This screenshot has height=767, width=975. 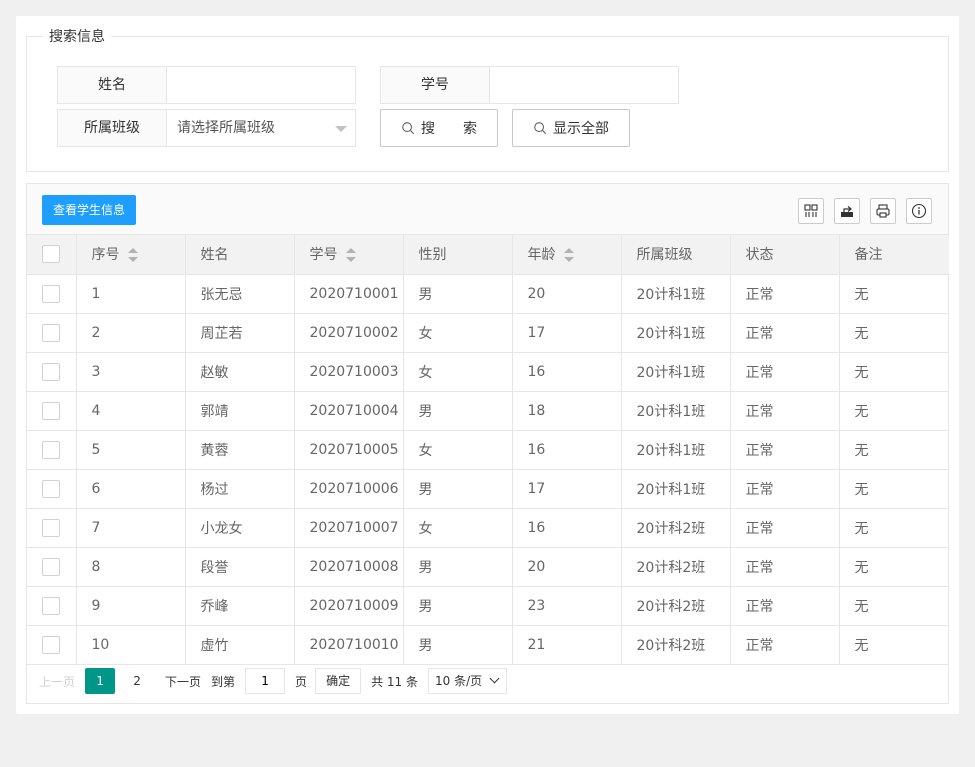 I want to click on header-age: 年龄, so click(x=567, y=255).